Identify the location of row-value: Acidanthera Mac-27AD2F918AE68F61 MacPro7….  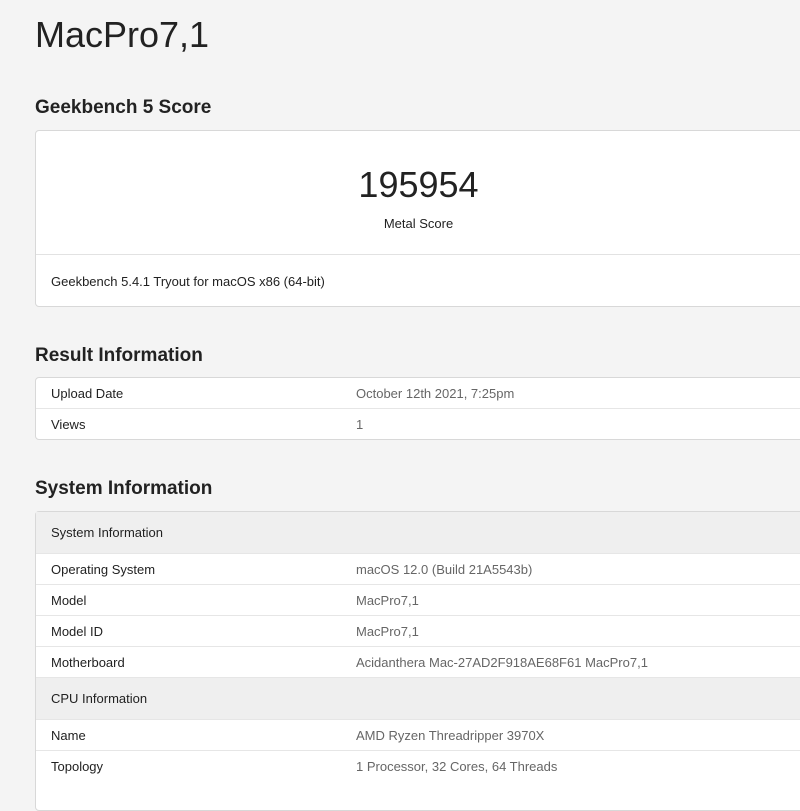
(502, 662).